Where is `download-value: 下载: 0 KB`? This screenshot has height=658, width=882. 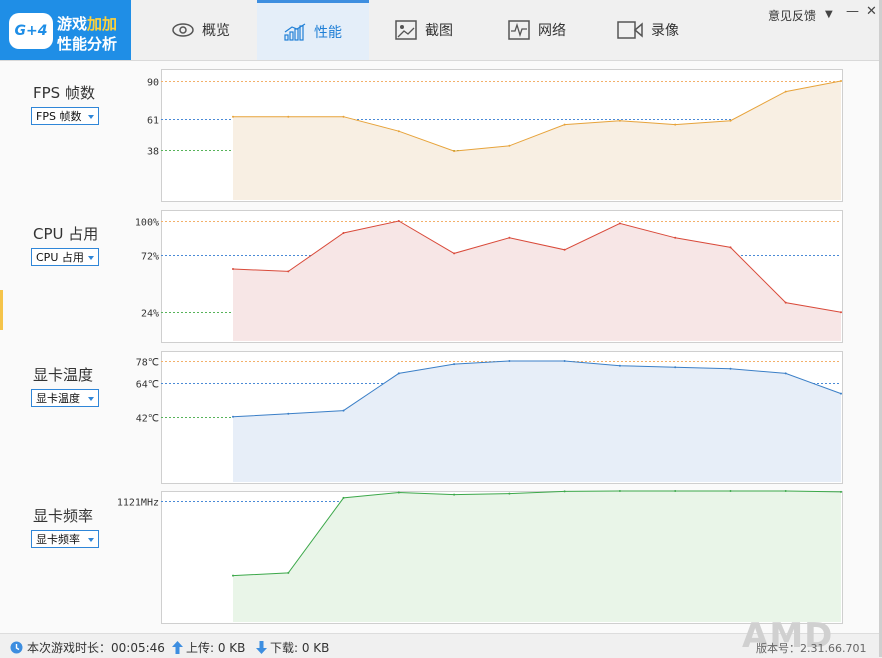
download-value: 下载: 0 KB is located at coordinates (300, 648).